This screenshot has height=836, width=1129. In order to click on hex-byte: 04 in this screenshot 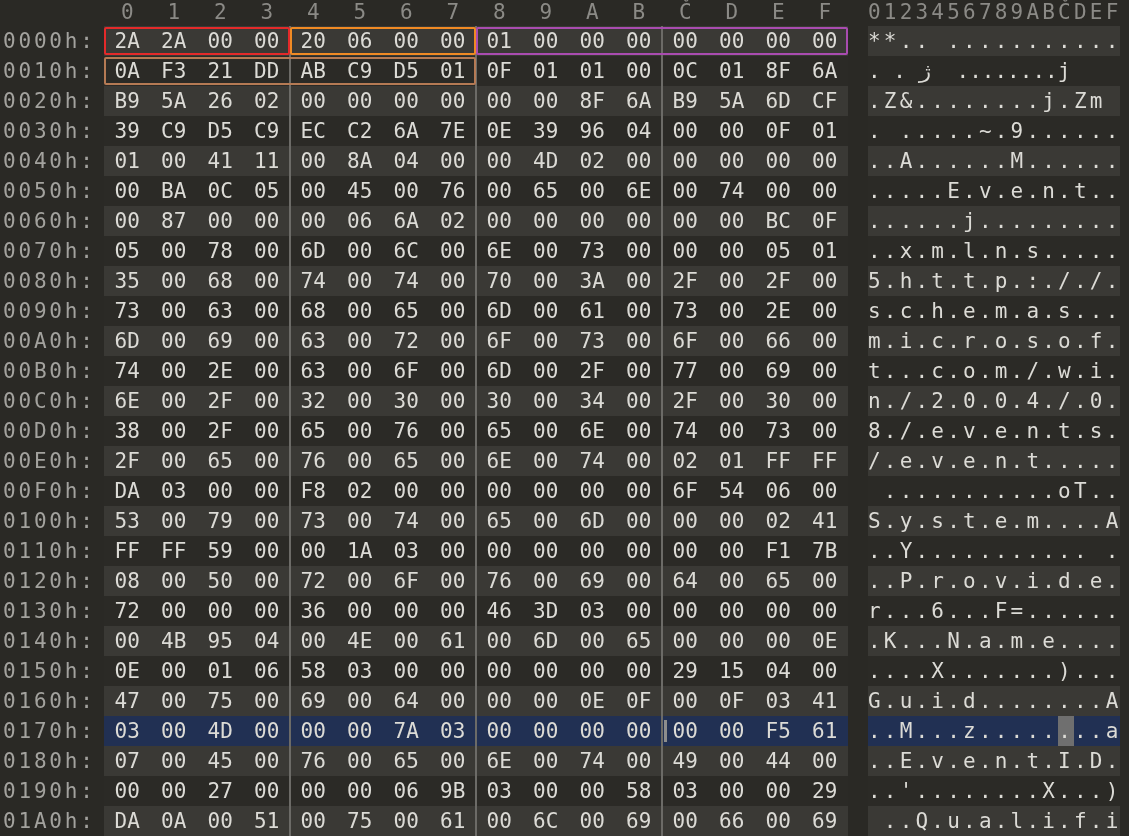, I will do `click(266, 641)`.